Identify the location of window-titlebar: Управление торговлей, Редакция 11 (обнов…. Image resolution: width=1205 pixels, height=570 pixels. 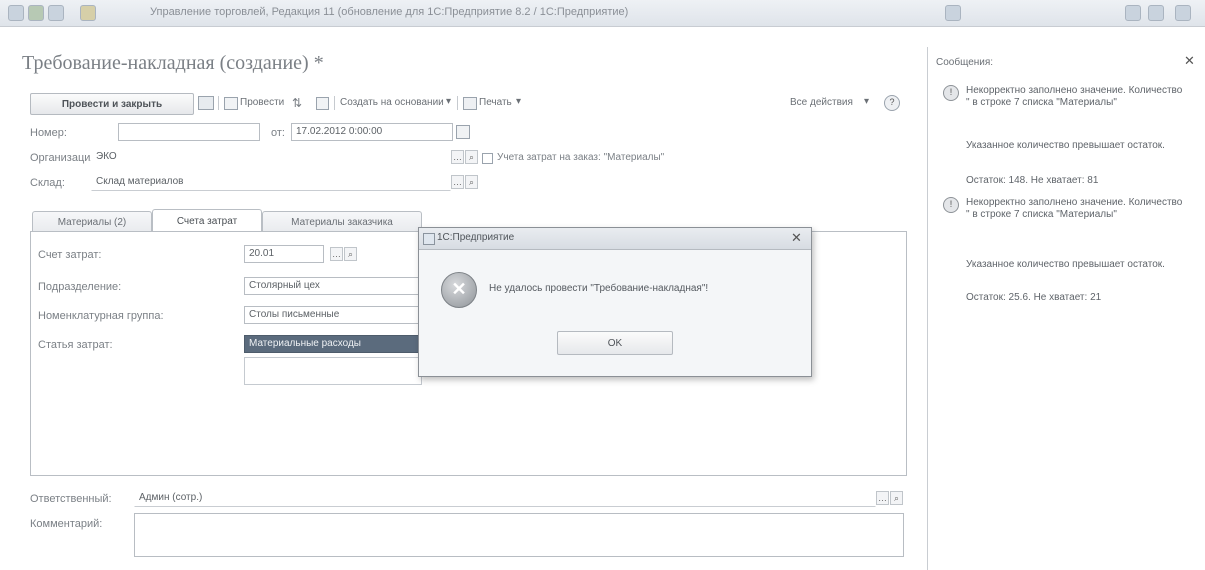
(602, 13).